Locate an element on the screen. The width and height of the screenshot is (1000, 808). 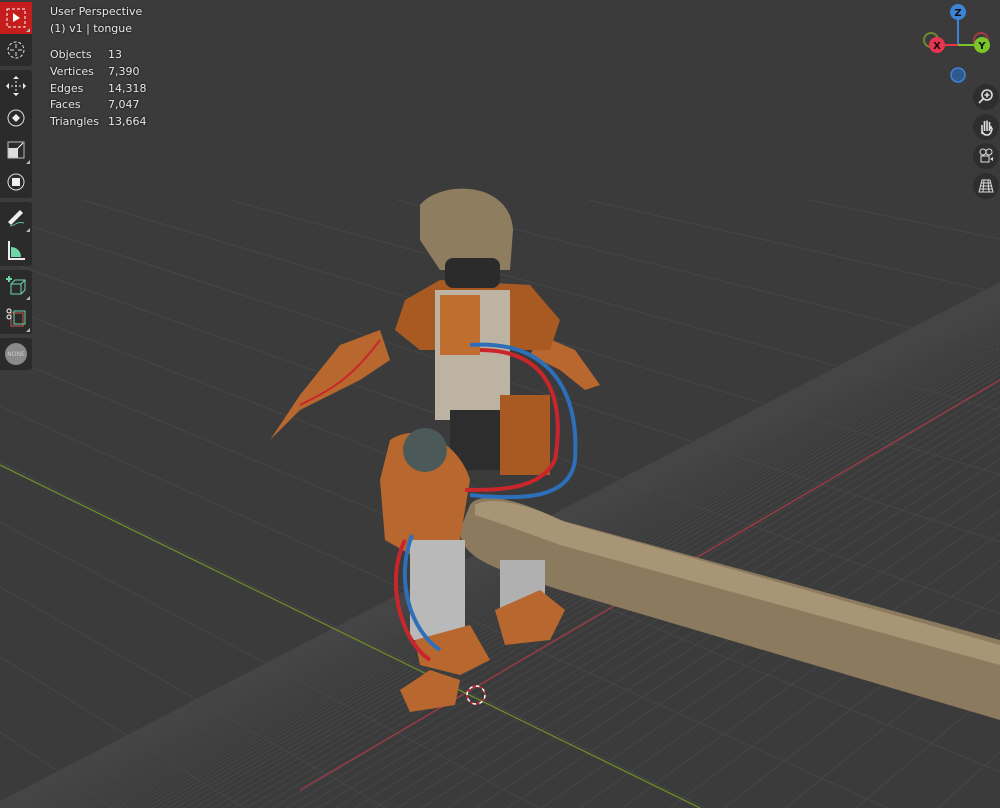
stat-label: Objects is located at coordinates (71, 54).